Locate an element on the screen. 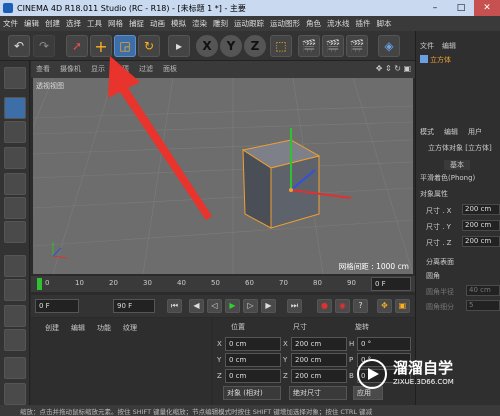 Image resolution: width=500 pixels, height=416 pixels. end-frame-input: 90 F is located at coordinates (134, 306).